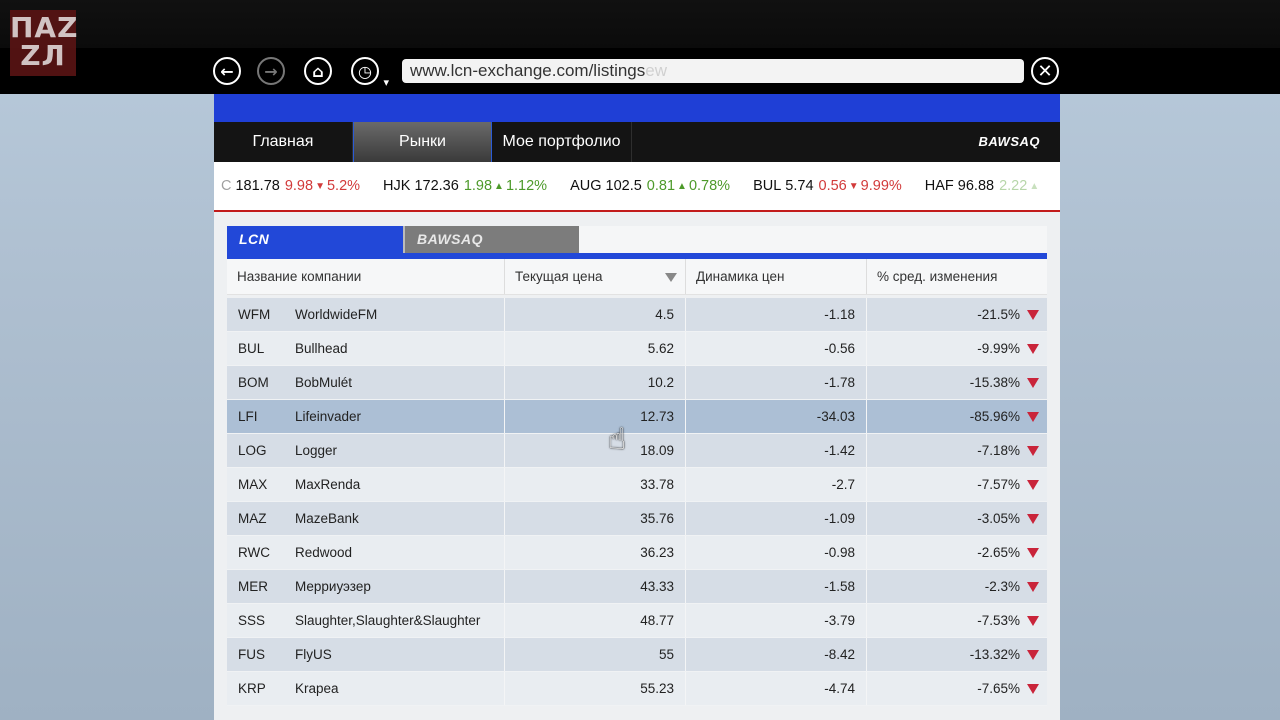  I want to click on avg-change-cell: -7.57%, so click(957, 484).